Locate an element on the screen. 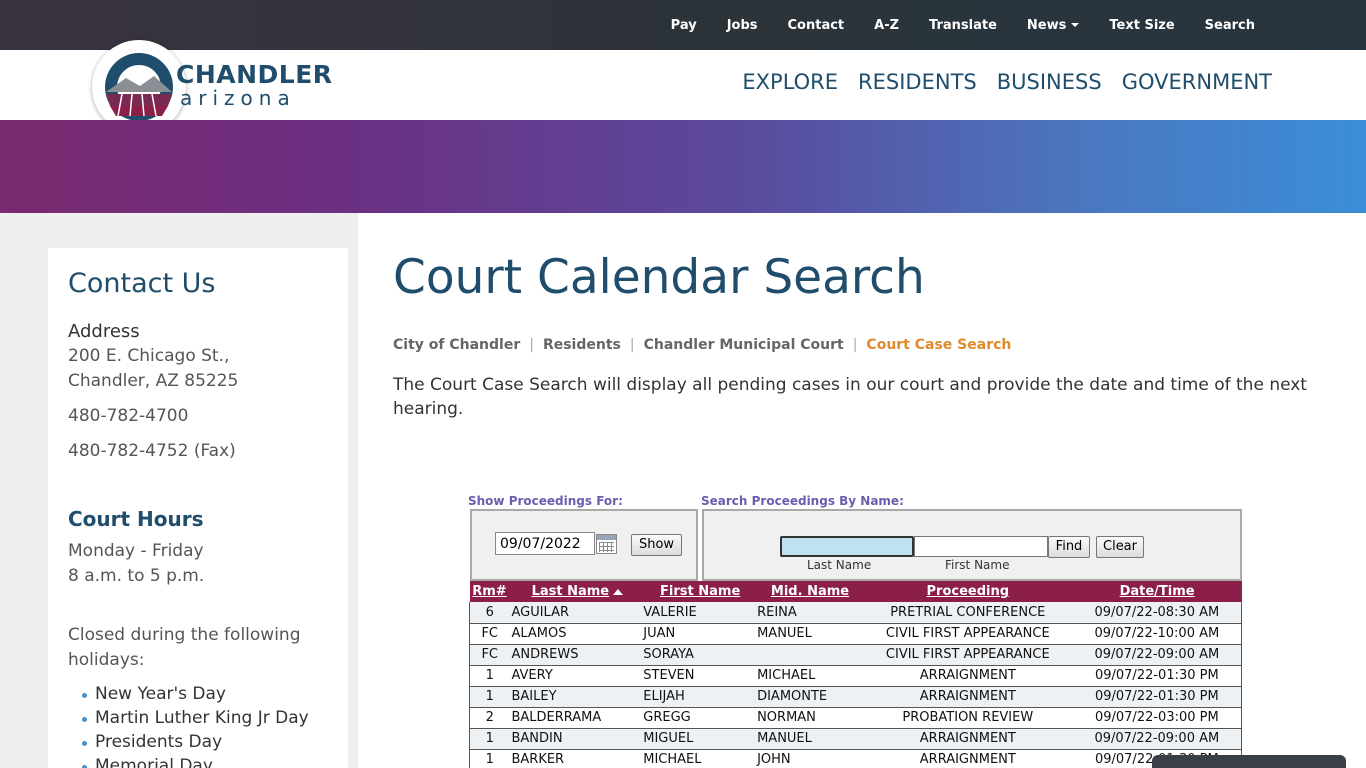  logo-wordmark-state: arizona is located at coordinates (238, 98).